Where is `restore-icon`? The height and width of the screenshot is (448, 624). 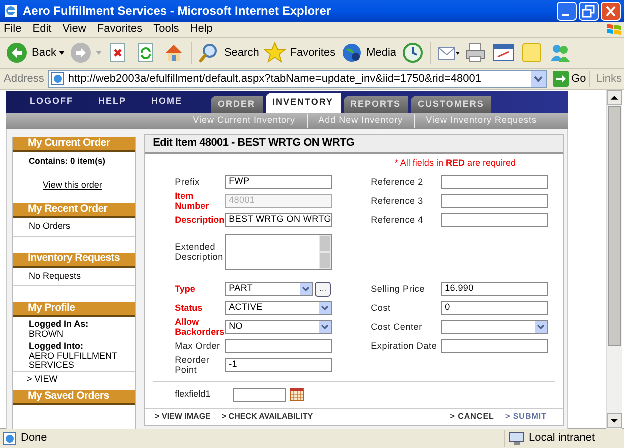 restore-icon is located at coordinates (589, 11).